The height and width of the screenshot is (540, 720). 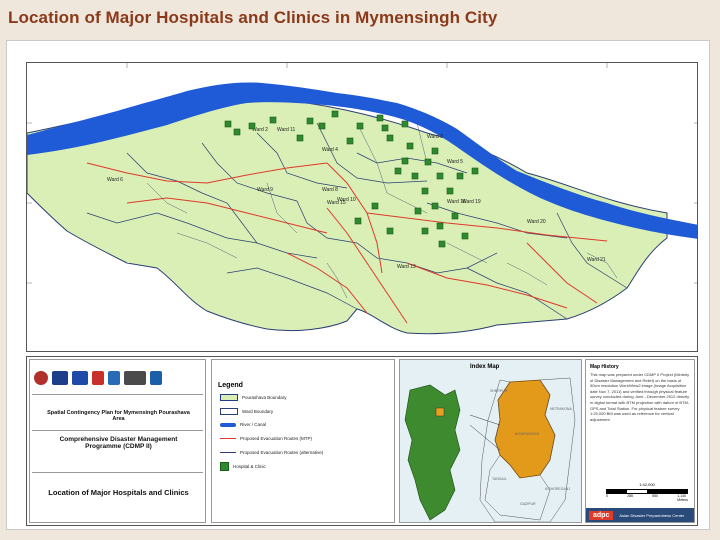 What do you see at coordinates (228, 438) in the screenshot?
I see `route-symbol` at bounding box center [228, 438].